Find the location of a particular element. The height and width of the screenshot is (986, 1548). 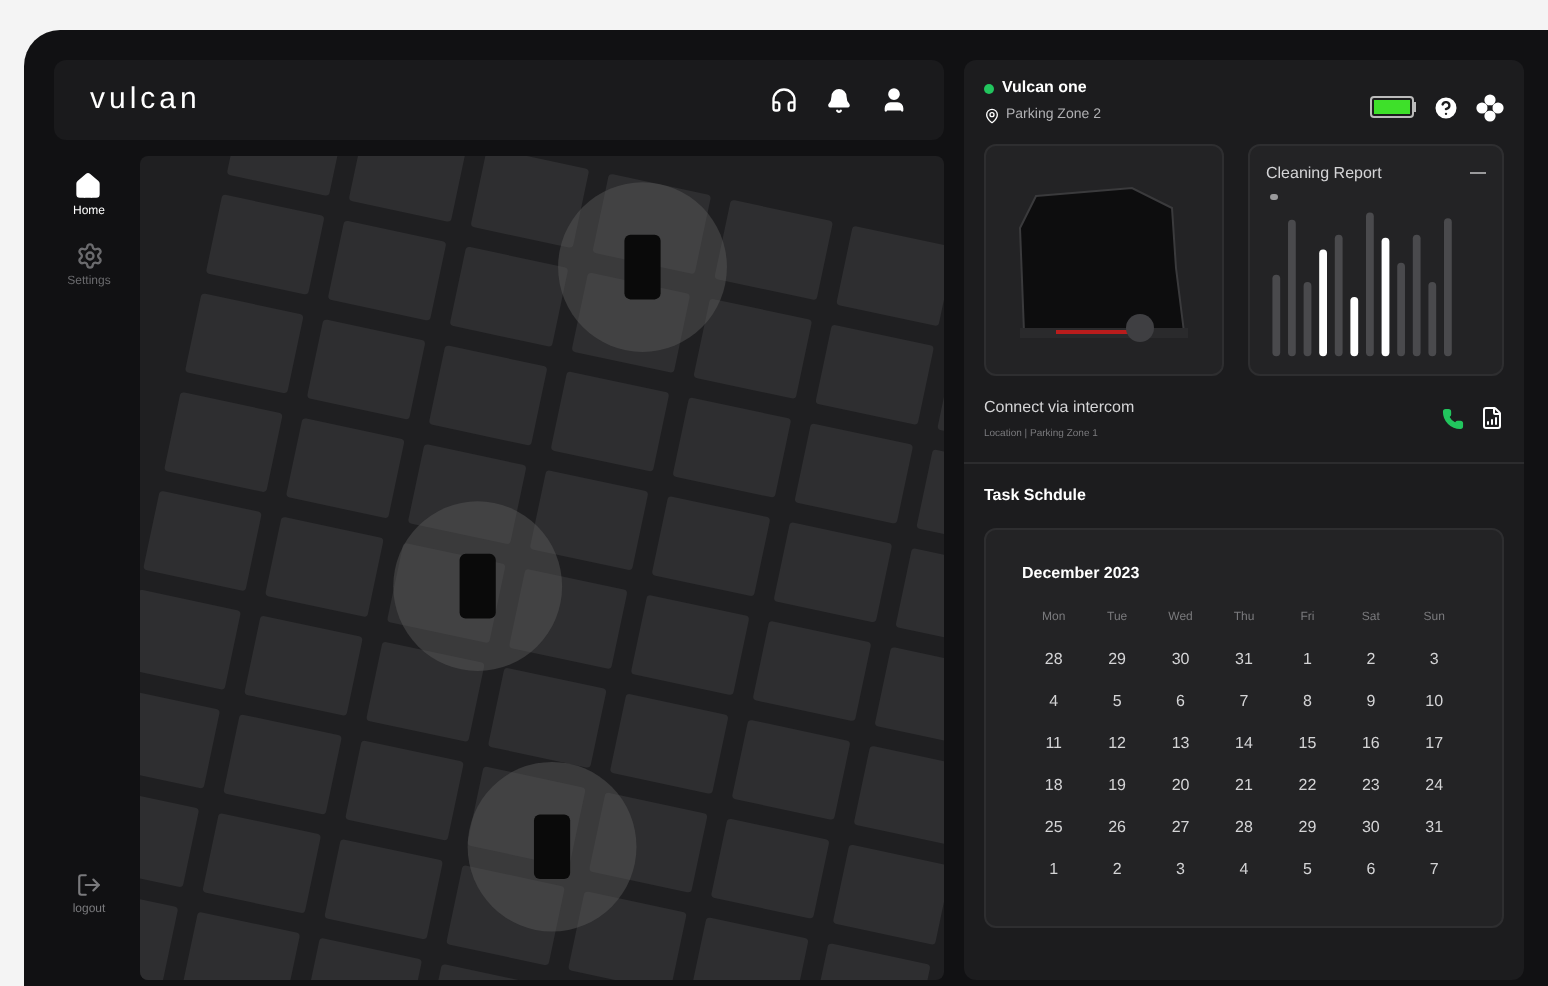

logout-icon is located at coordinates (88, 885).